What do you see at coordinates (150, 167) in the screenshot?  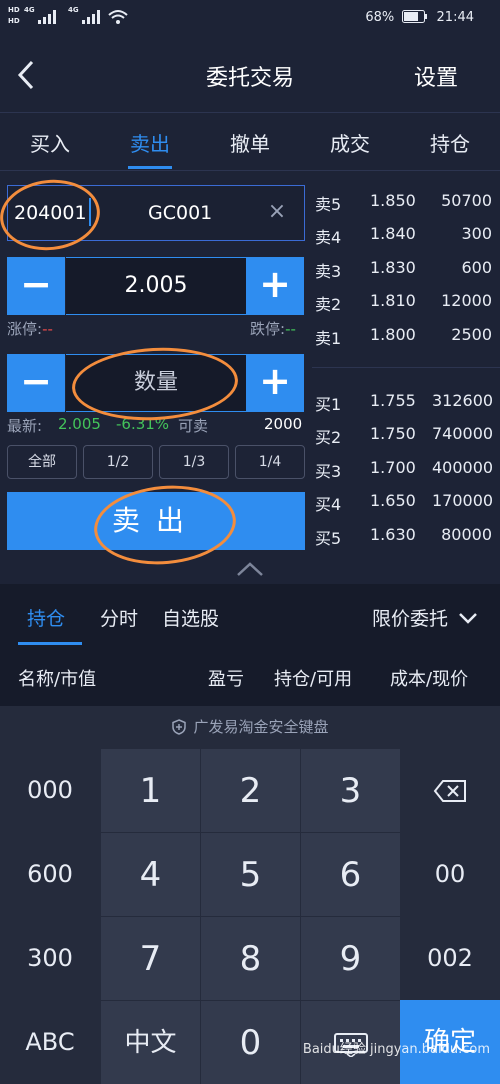 I see `tab-indicator` at bounding box center [150, 167].